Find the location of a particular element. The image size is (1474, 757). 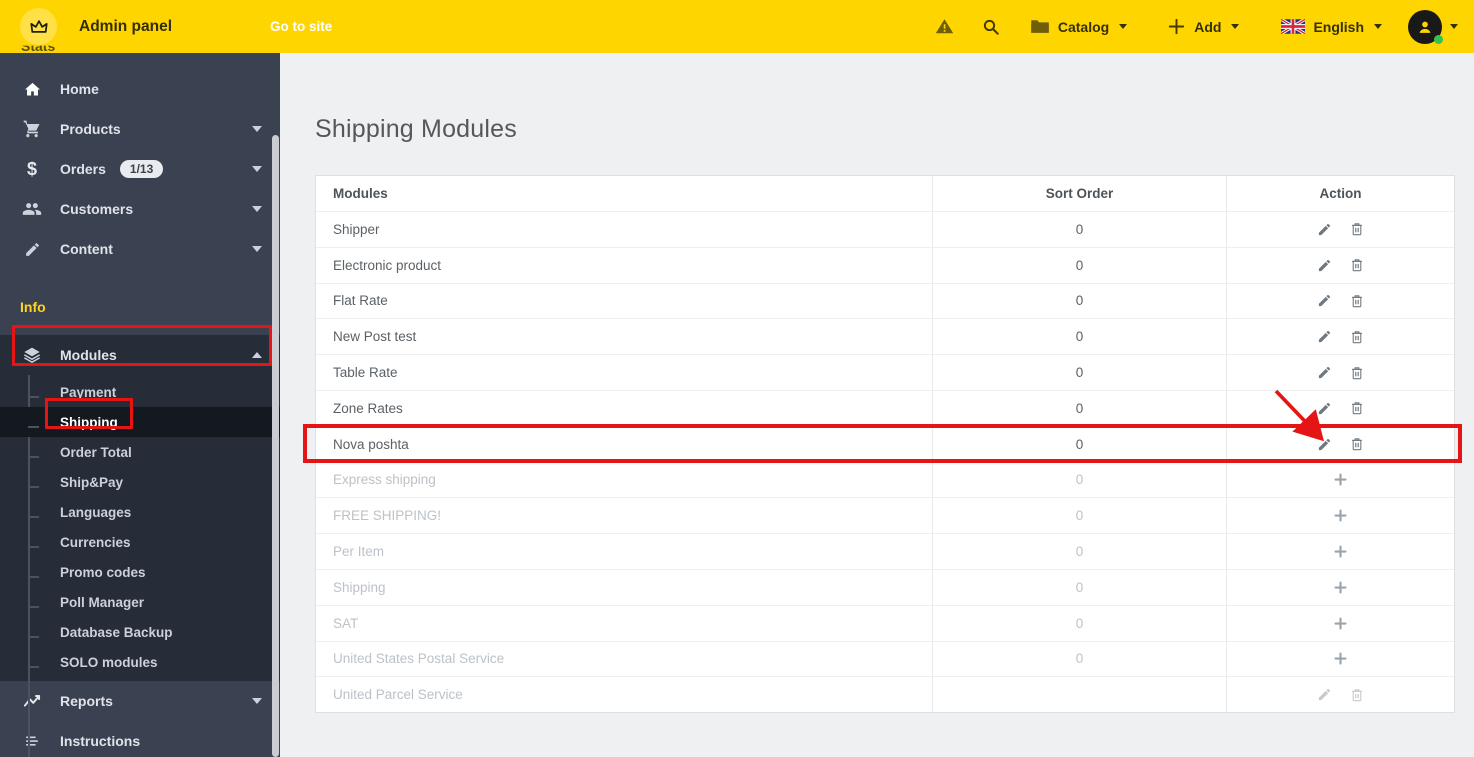

warning-icon is located at coordinates (944, 26).